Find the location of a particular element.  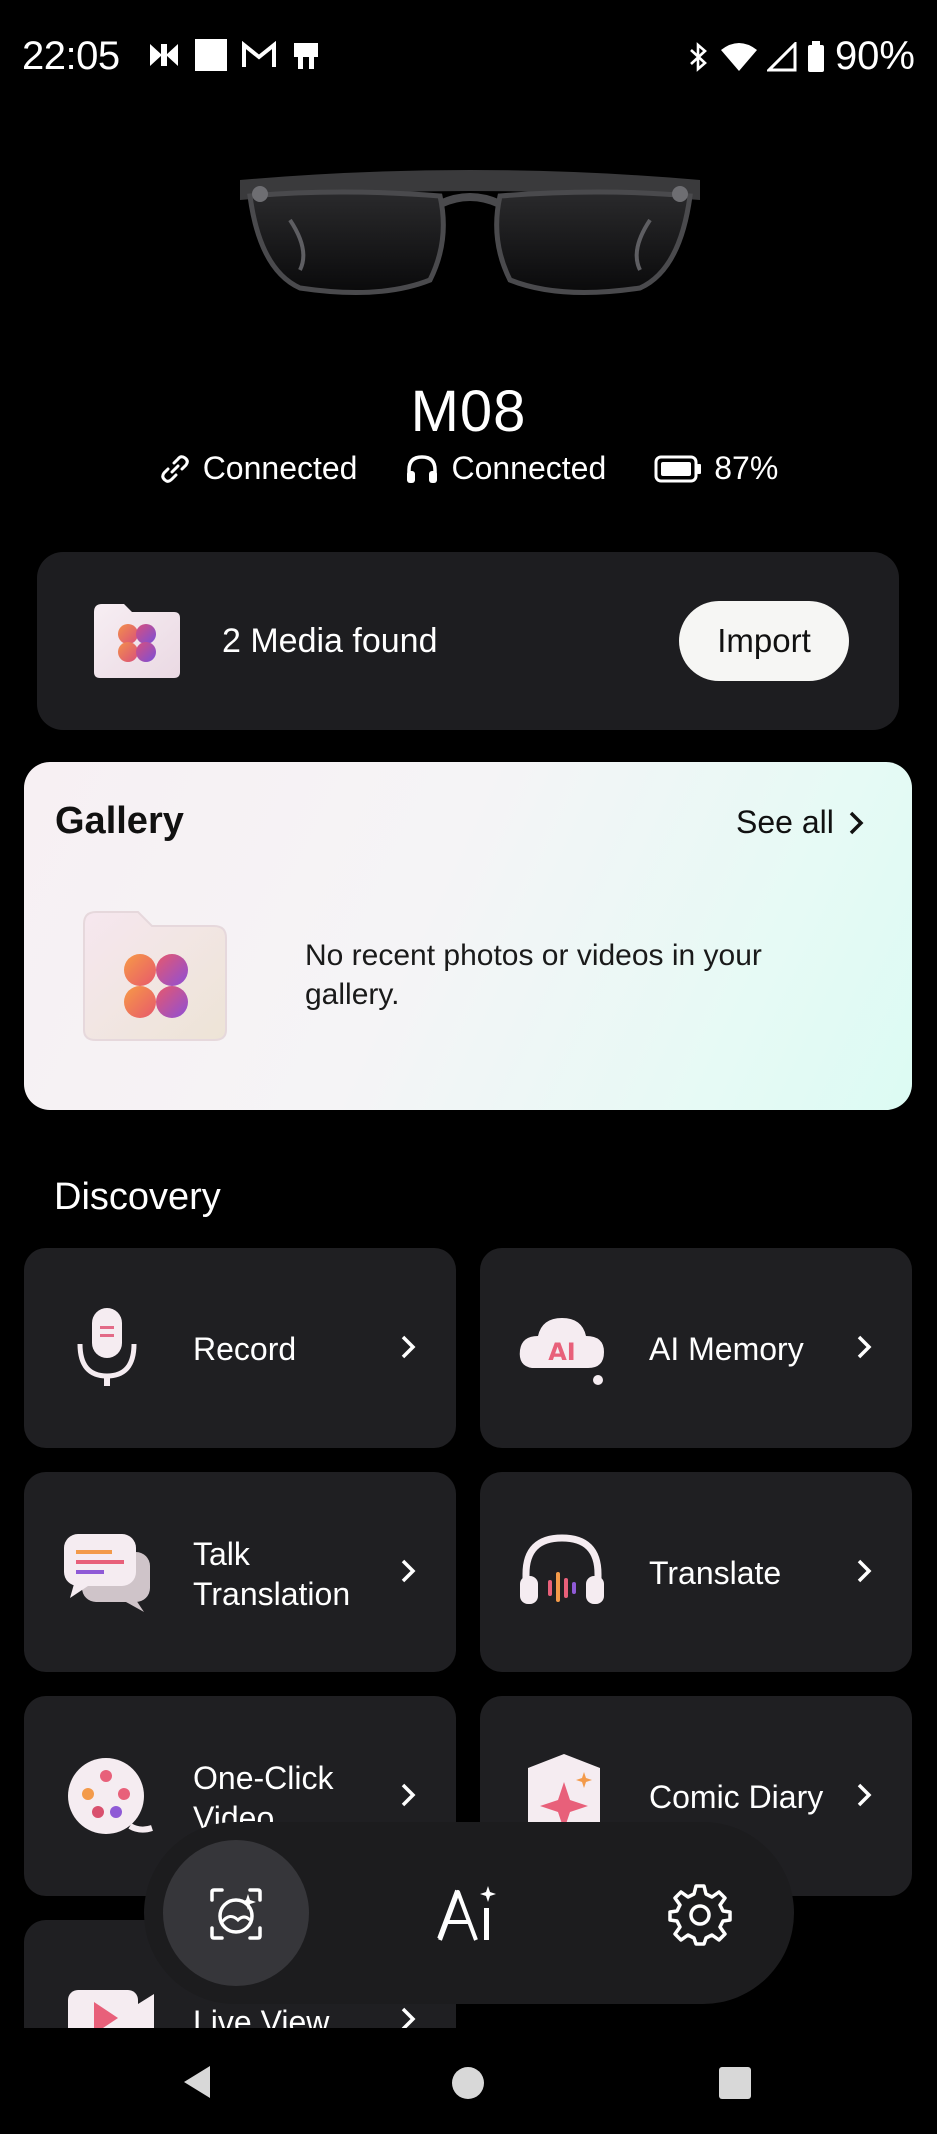

tile-label-record: Record is located at coordinates (245, 1349).